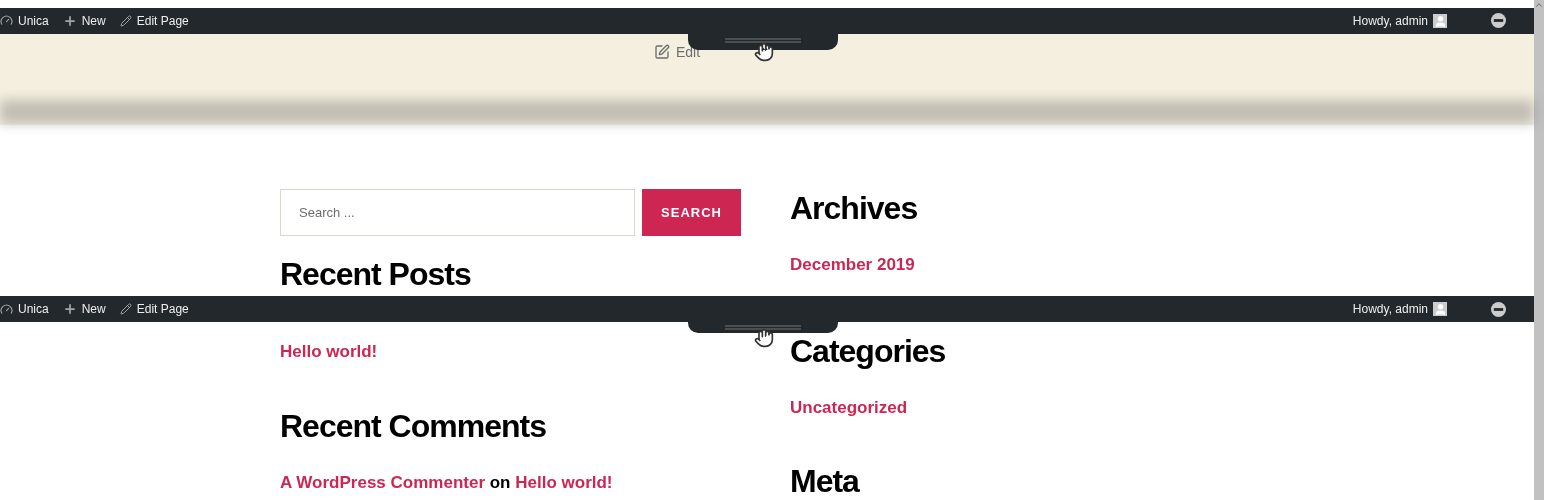 The height and width of the screenshot is (500, 1544). What do you see at coordinates (564, 482) in the screenshot?
I see `comment-post-link: Hello world!` at bounding box center [564, 482].